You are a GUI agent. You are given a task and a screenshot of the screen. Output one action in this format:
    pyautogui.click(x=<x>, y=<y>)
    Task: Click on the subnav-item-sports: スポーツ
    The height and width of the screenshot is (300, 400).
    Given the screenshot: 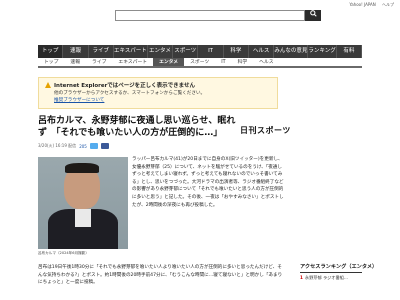 What is the action you would take?
    pyautogui.click(x=199, y=62)
    